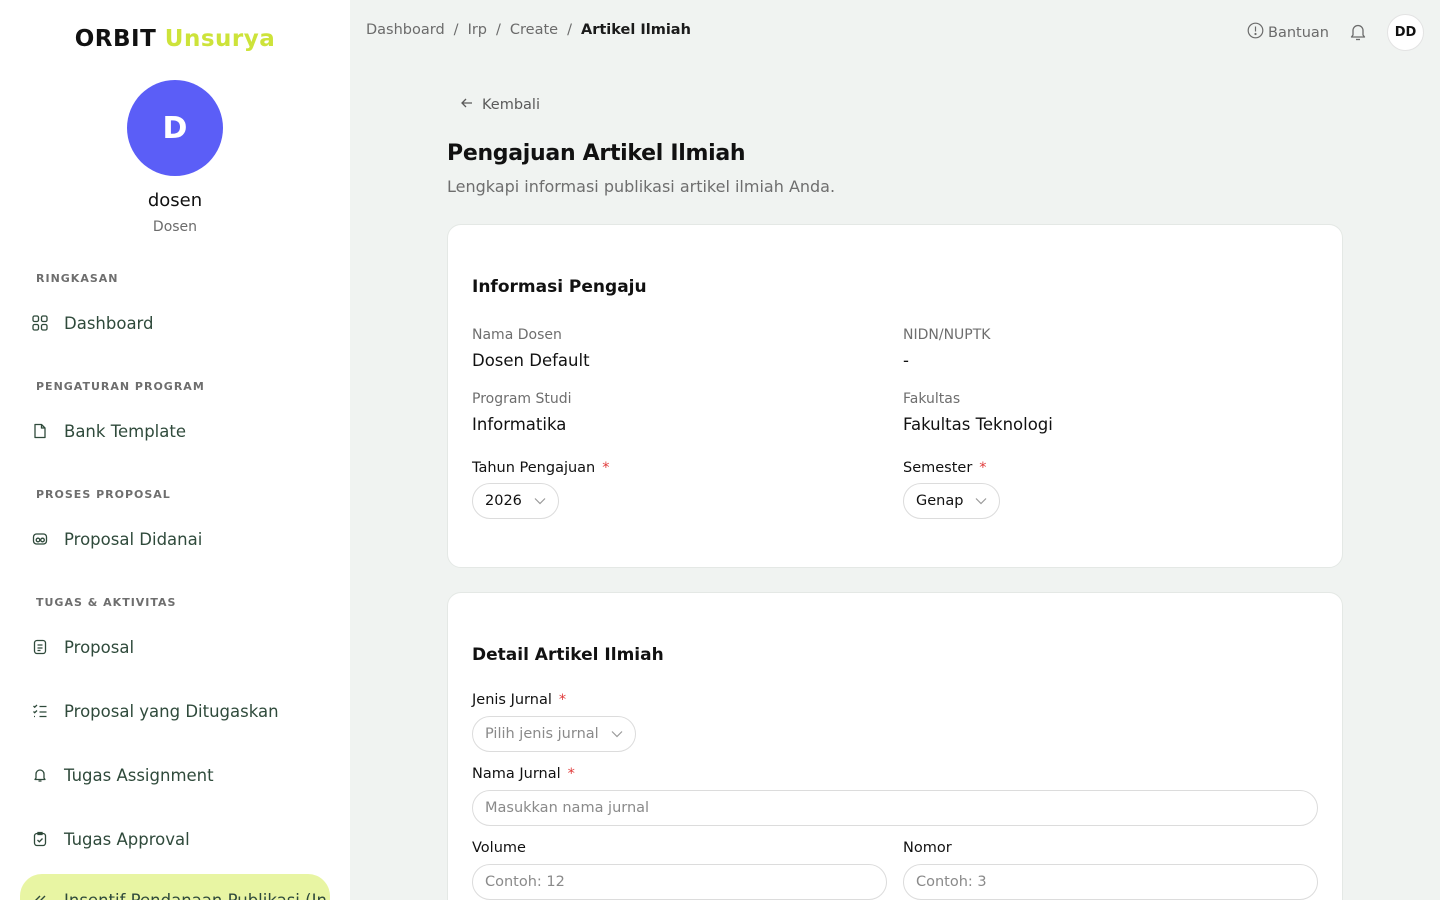  Describe the element at coordinates (40, 431) in the screenshot. I see `file-icon` at that location.